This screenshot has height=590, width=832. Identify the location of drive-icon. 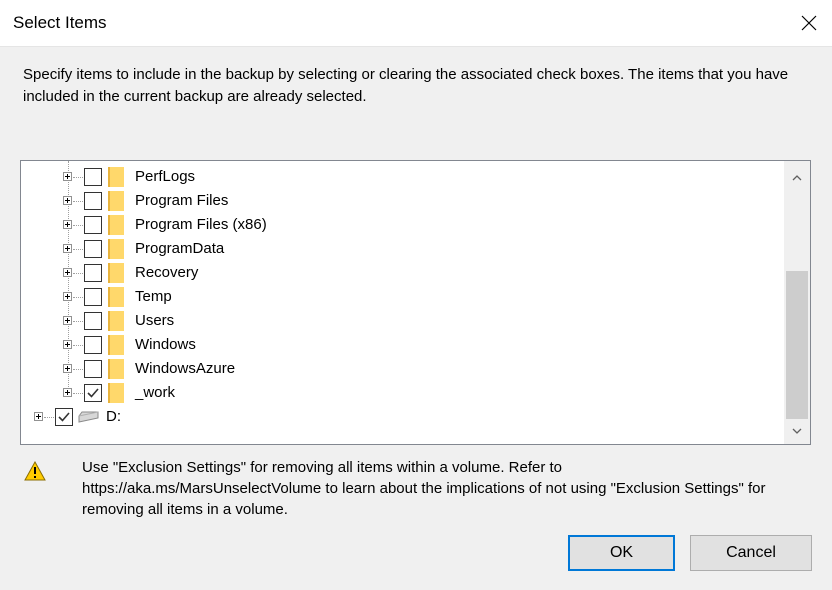
(88, 417).